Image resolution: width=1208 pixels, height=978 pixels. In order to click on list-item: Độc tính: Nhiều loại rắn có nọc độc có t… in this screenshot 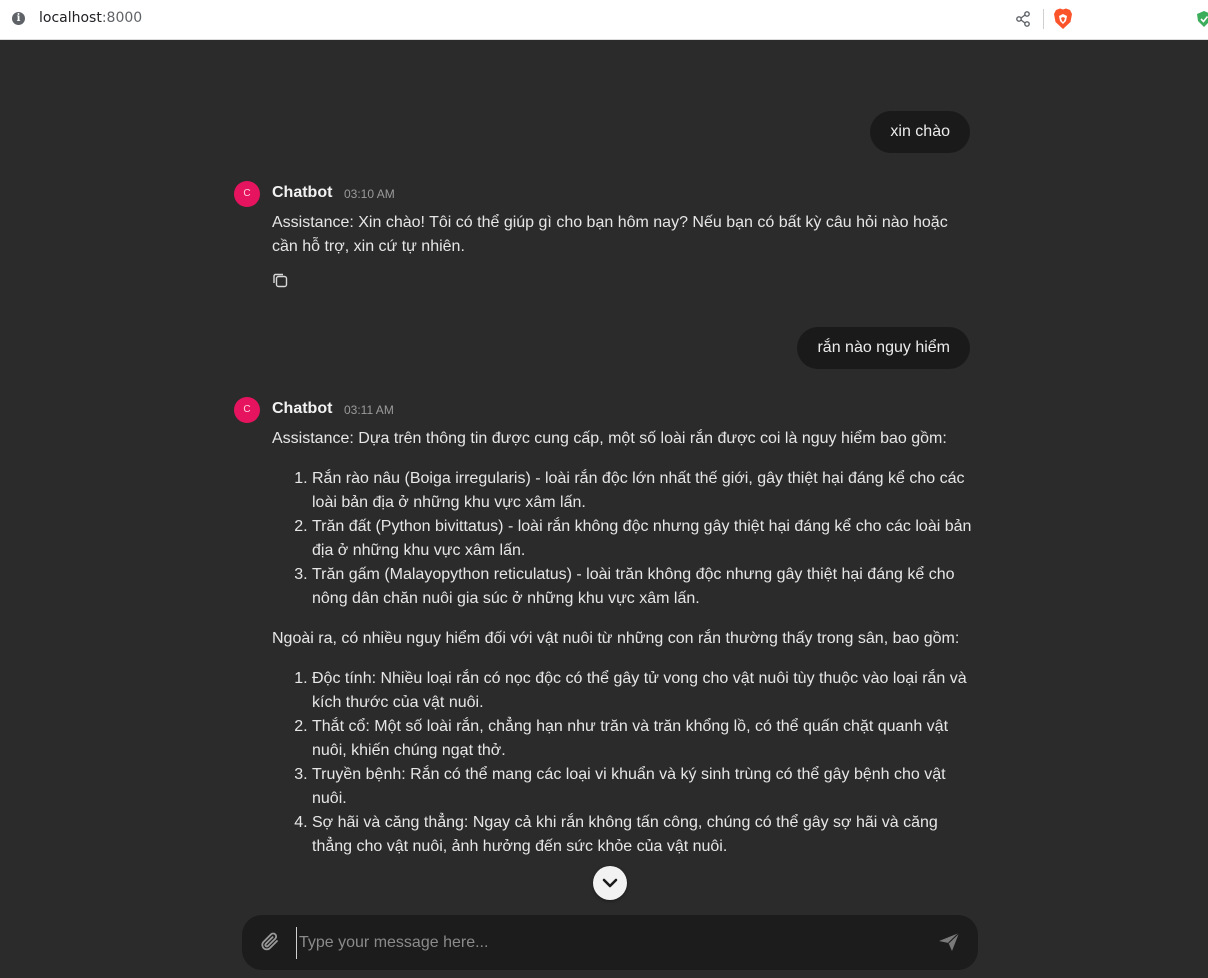, I will do `click(642, 691)`.